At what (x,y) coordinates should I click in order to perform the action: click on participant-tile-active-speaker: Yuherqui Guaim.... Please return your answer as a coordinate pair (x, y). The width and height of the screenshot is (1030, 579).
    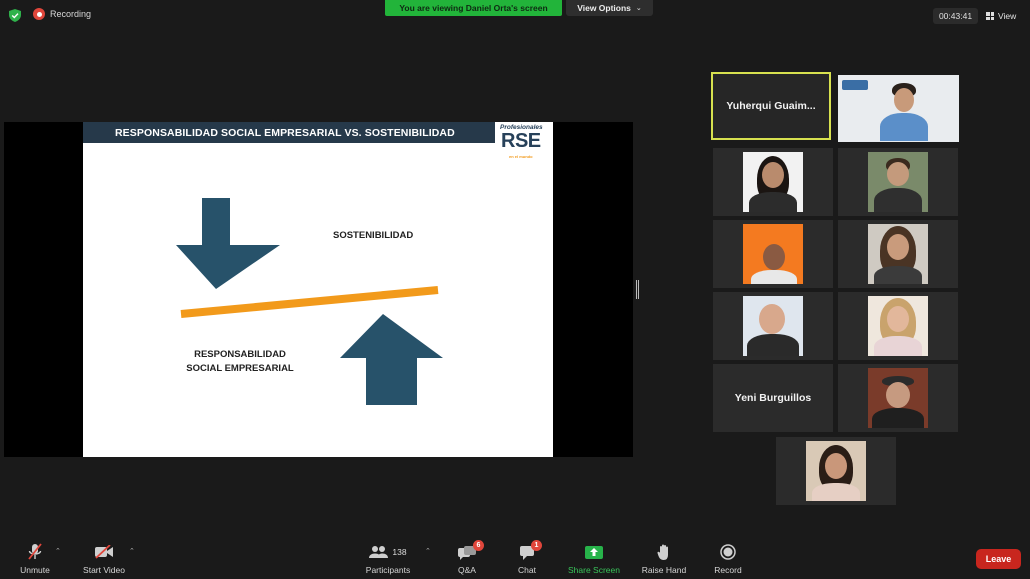
    Looking at the image, I should click on (771, 106).